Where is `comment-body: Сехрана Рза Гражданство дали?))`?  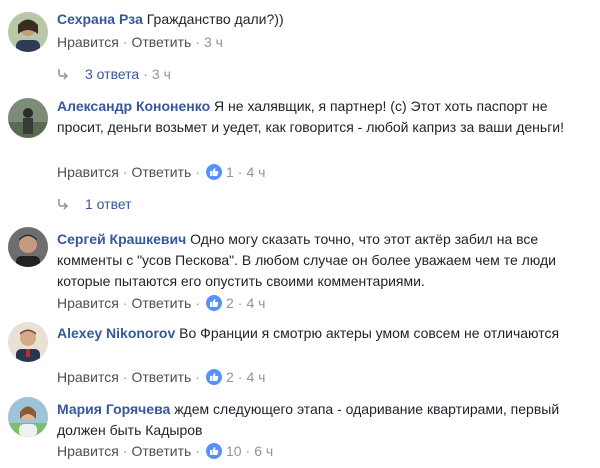
comment-body: Сехрана Рза Гражданство дали?)) is located at coordinates (327, 19).